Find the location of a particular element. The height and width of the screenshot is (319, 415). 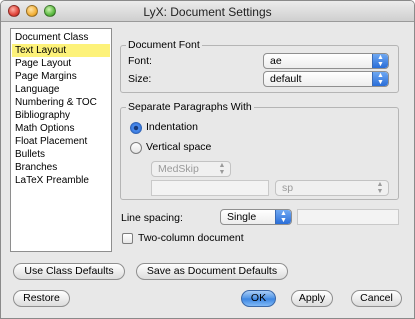

sidebar-item-page-layout: Page Layout is located at coordinates (61, 63).